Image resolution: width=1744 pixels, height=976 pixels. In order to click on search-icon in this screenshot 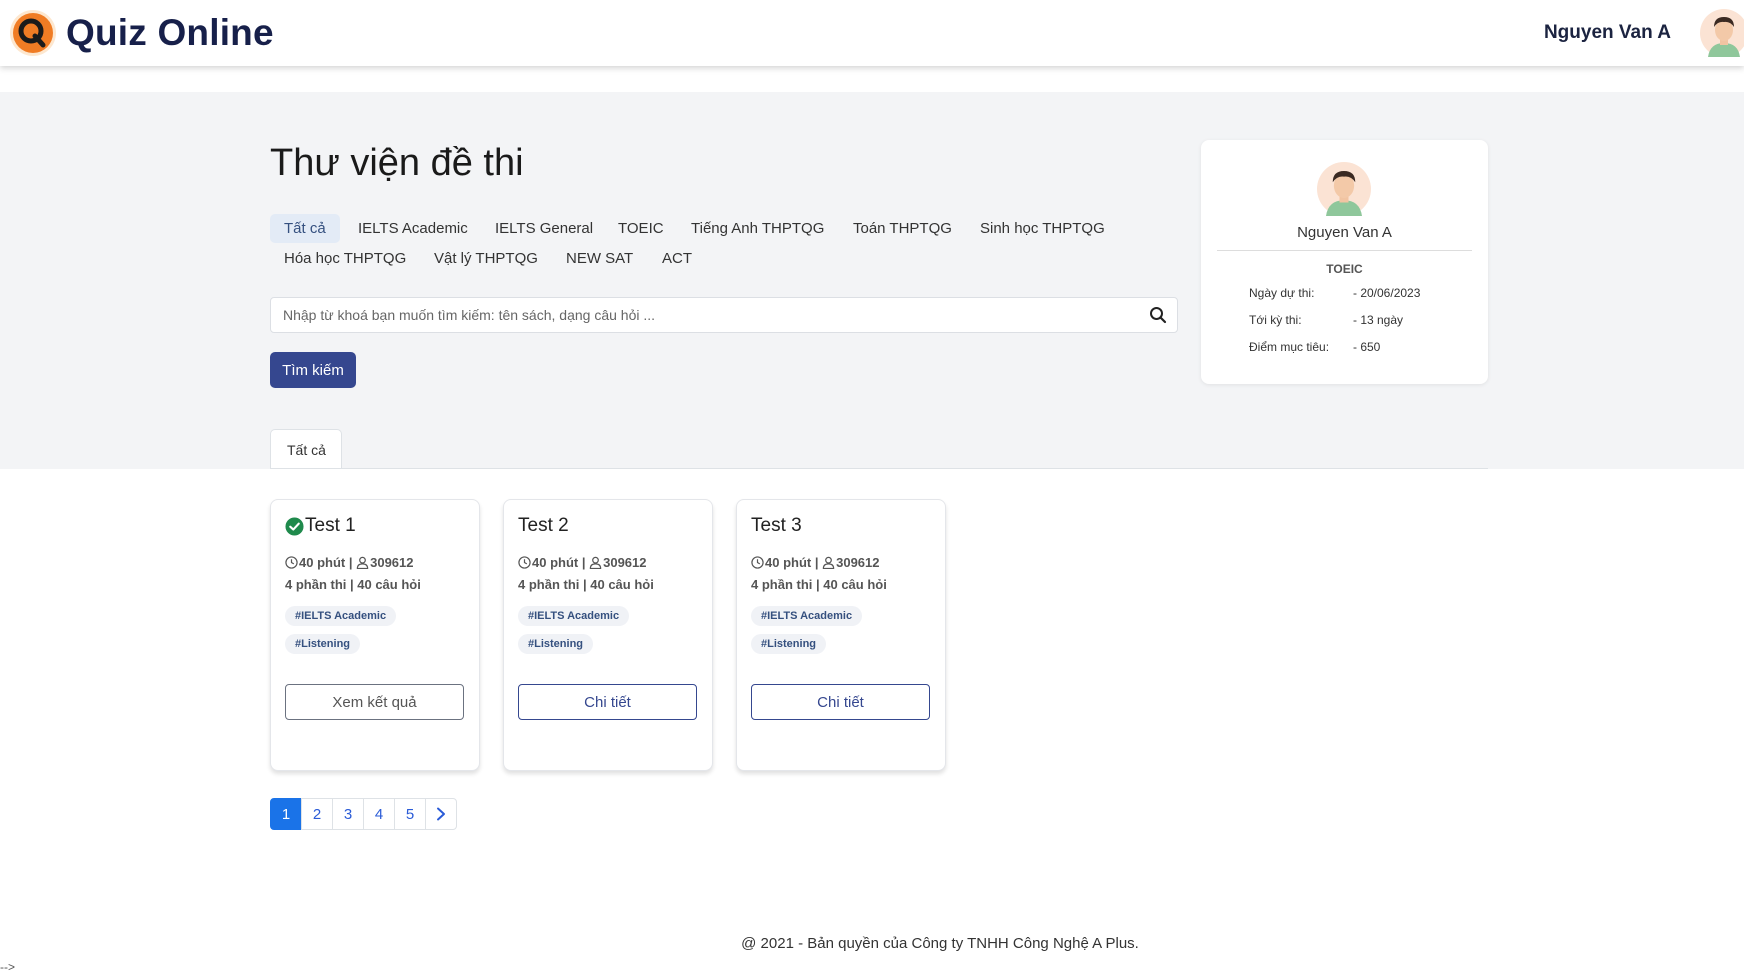, I will do `click(1158, 315)`.